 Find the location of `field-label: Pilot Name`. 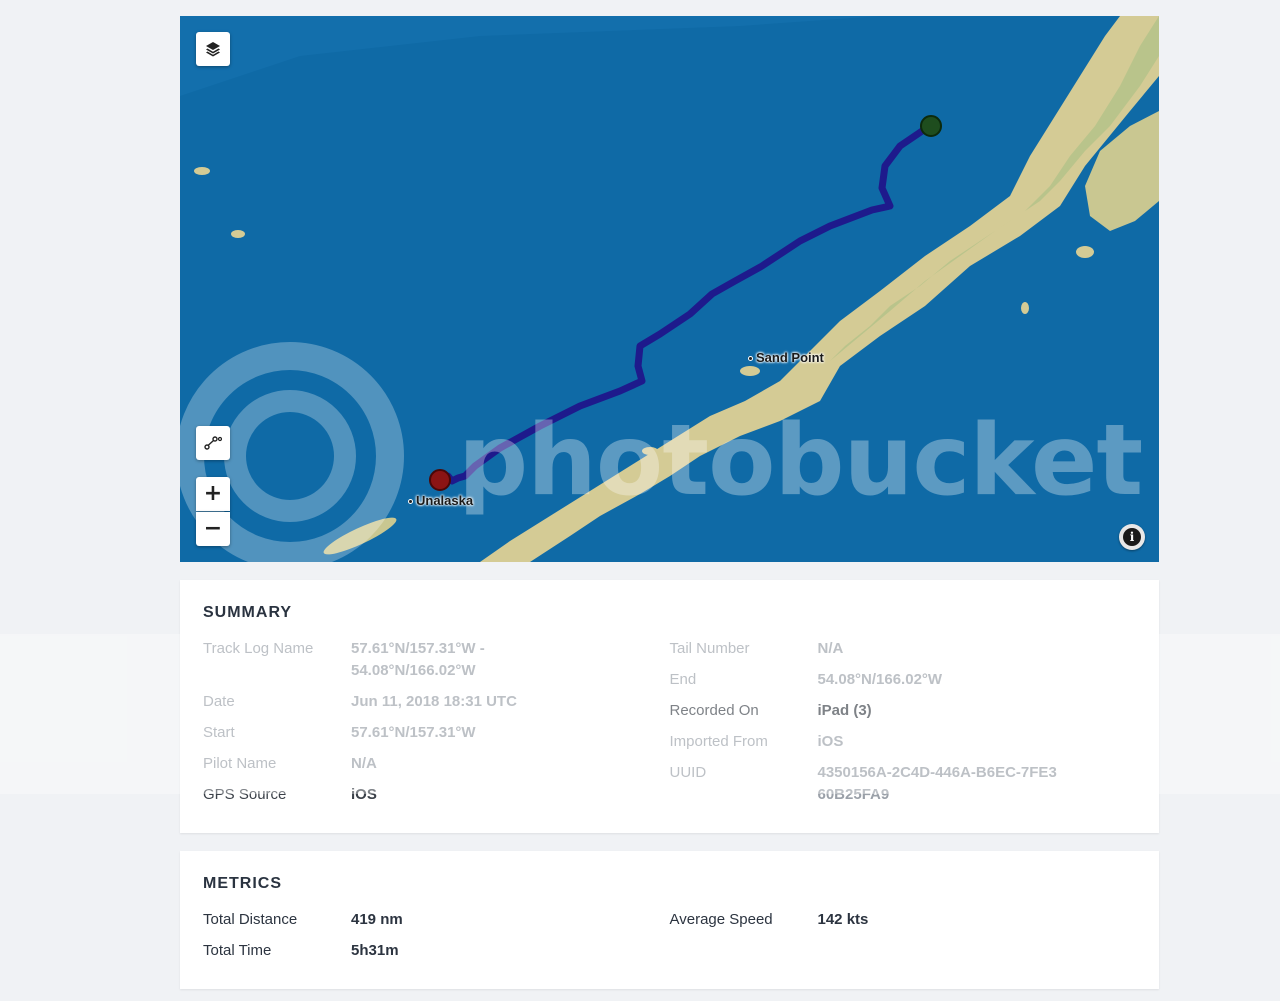

field-label: Pilot Name is located at coordinates (240, 763).